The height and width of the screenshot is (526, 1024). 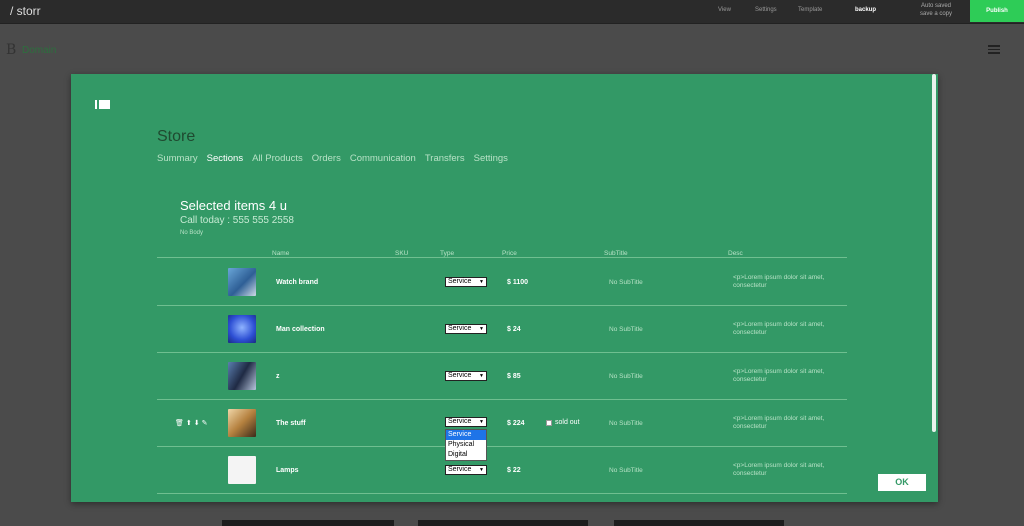 What do you see at coordinates (189, 423) in the screenshot?
I see `arrow-up-icon: ⬆` at bounding box center [189, 423].